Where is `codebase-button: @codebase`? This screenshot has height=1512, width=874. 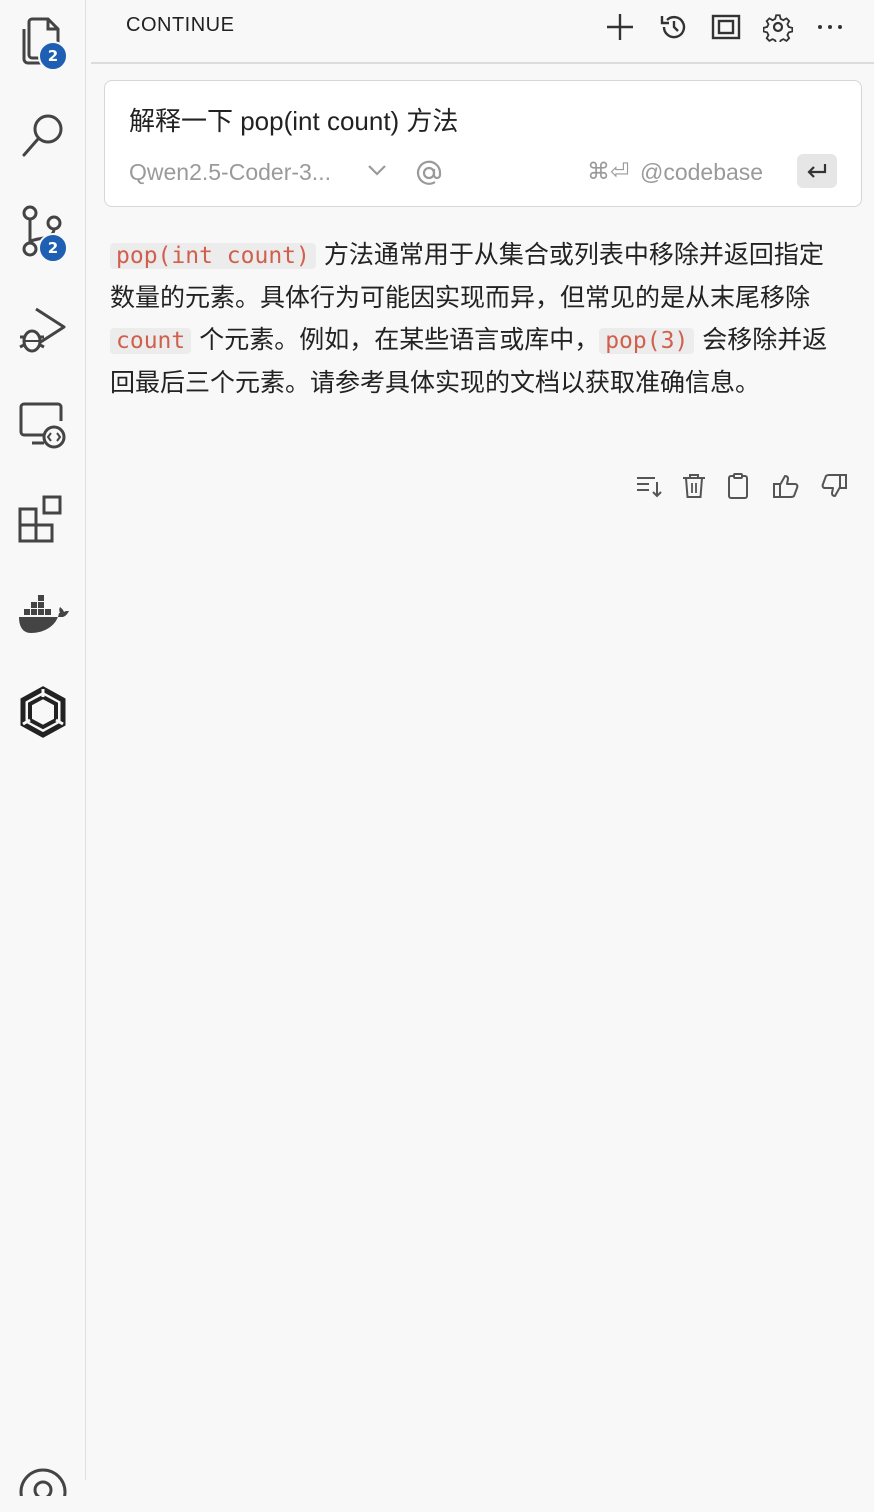 codebase-button: @codebase is located at coordinates (701, 172).